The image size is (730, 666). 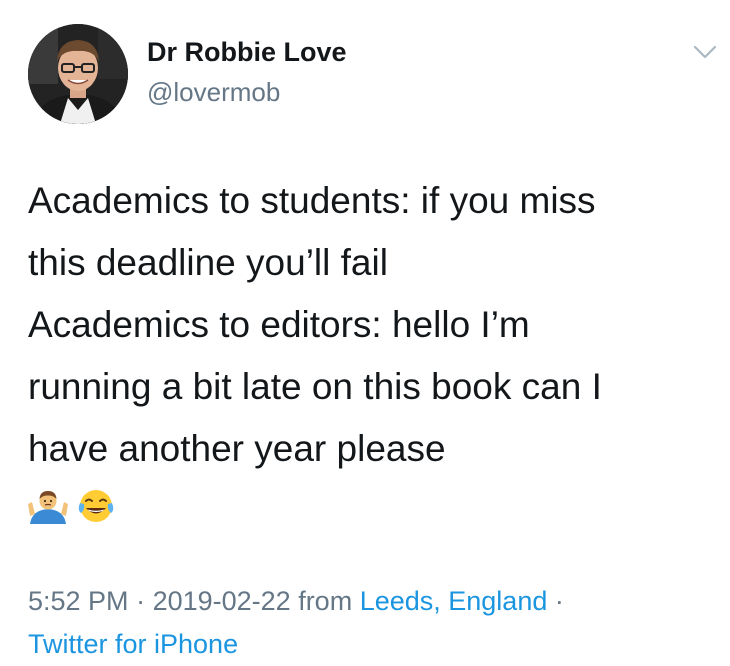 I want to click on location-link: Leeds, England, so click(x=454, y=601).